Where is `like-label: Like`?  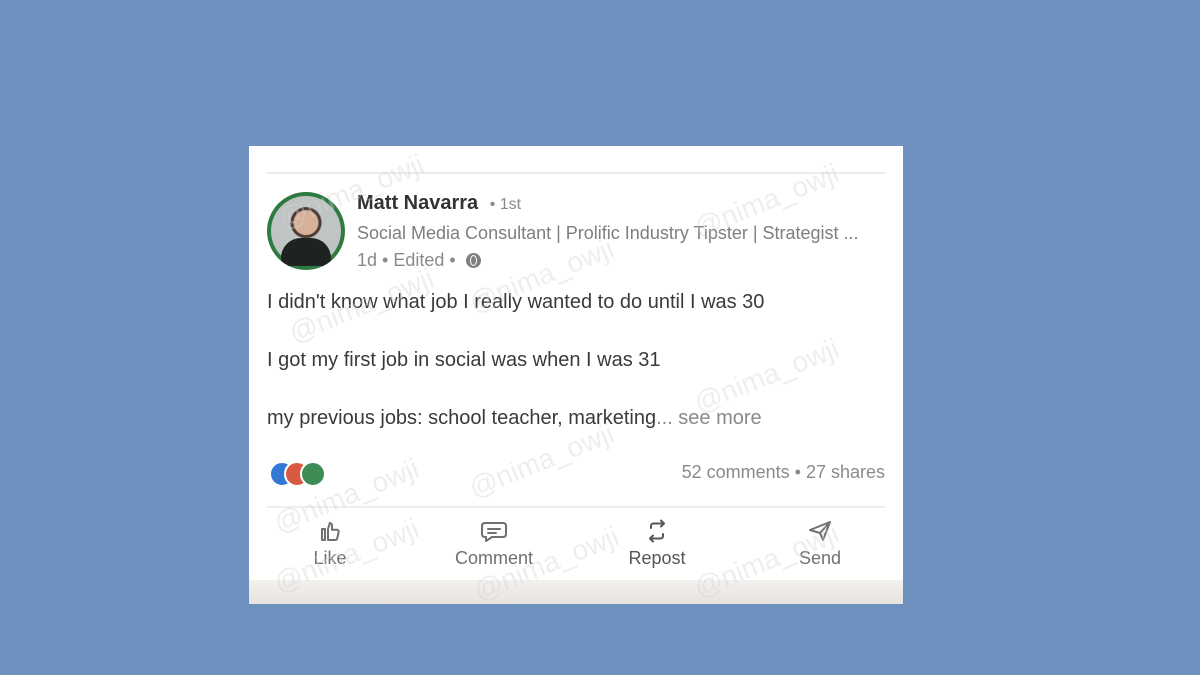 like-label: Like is located at coordinates (330, 558).